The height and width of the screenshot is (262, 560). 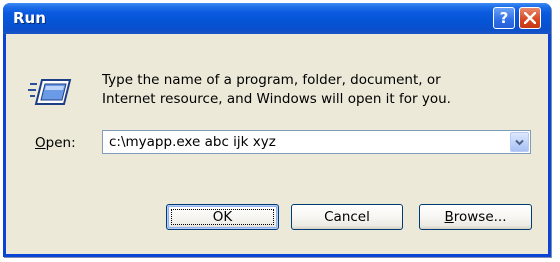 I want to click on open-combobox: c:\myapp.exe abc ijk xyz, so click(x=316, y=142).